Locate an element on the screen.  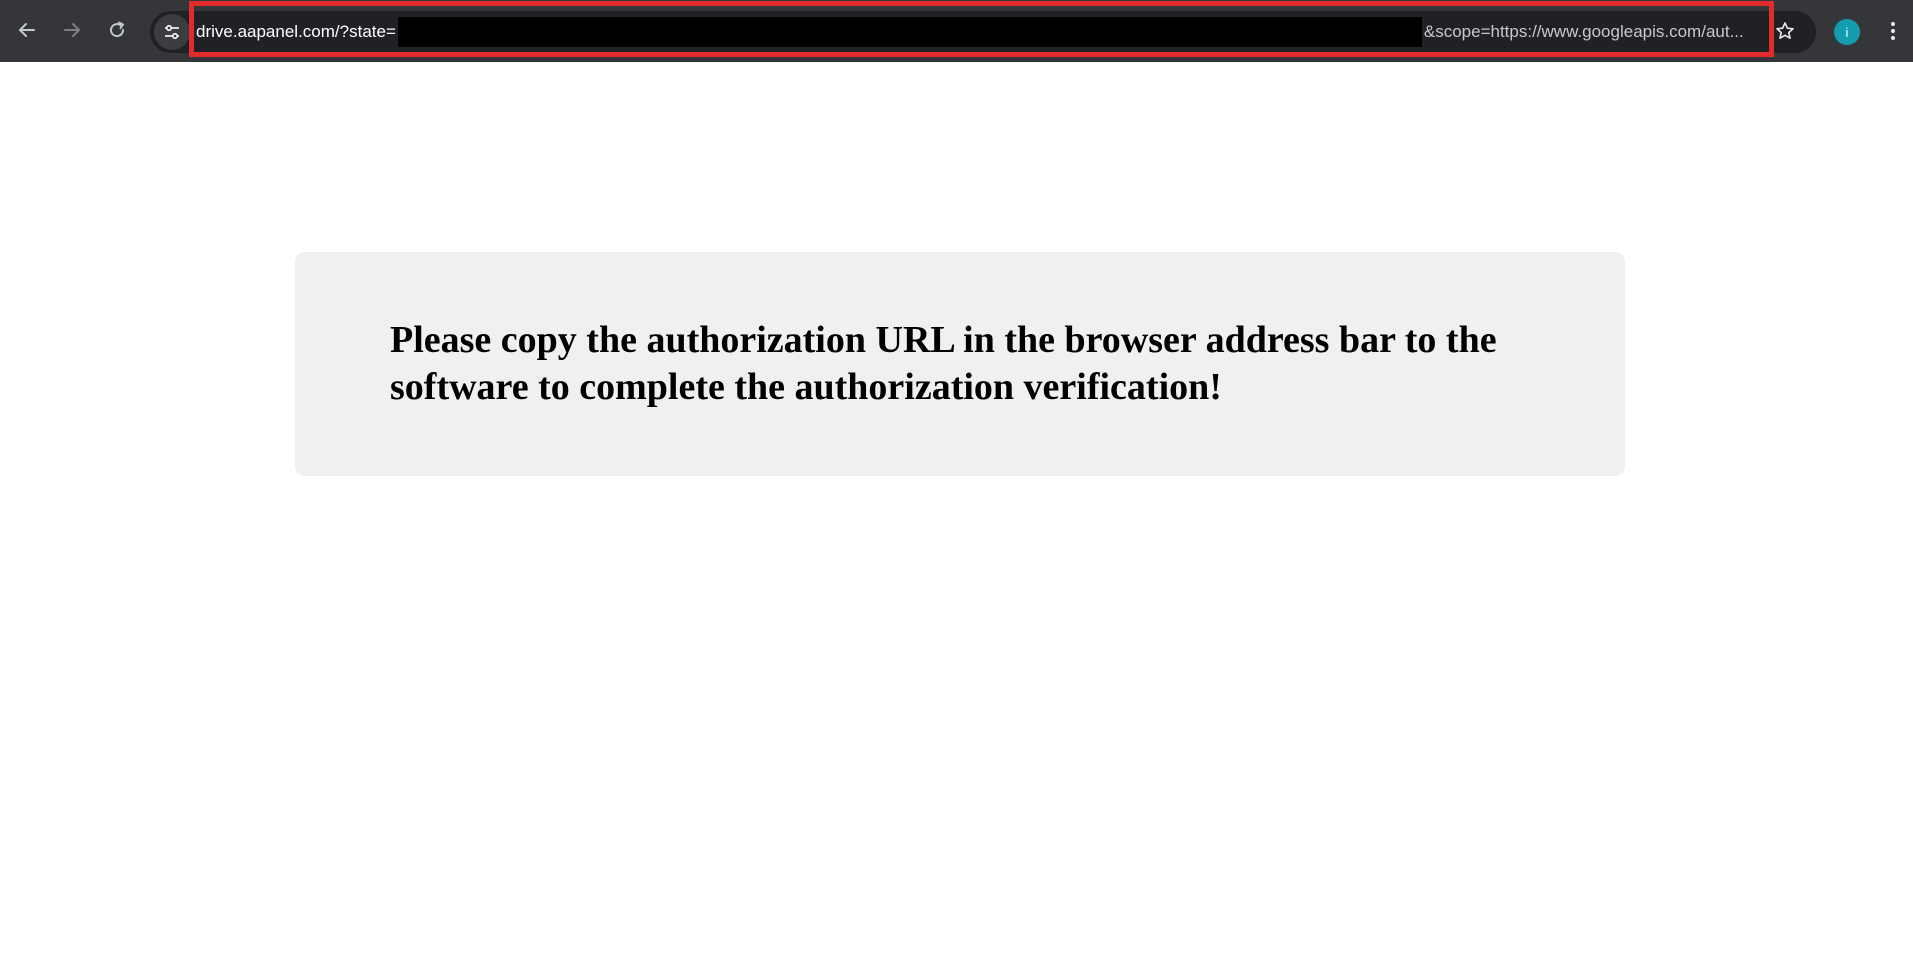
star-icon is located at coordinates (1785, 30).